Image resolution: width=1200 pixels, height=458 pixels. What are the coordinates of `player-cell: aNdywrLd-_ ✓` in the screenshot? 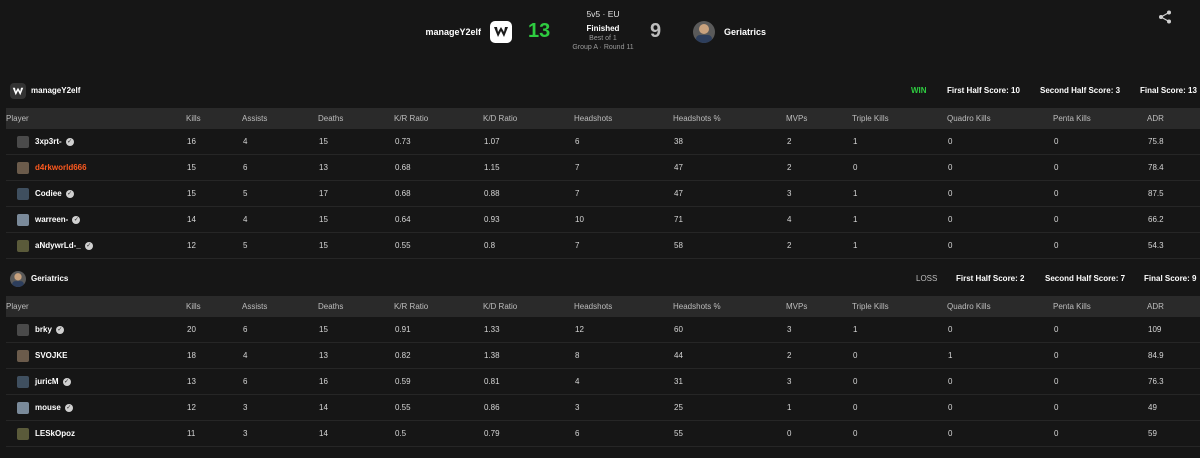 It's located at (96, 245).